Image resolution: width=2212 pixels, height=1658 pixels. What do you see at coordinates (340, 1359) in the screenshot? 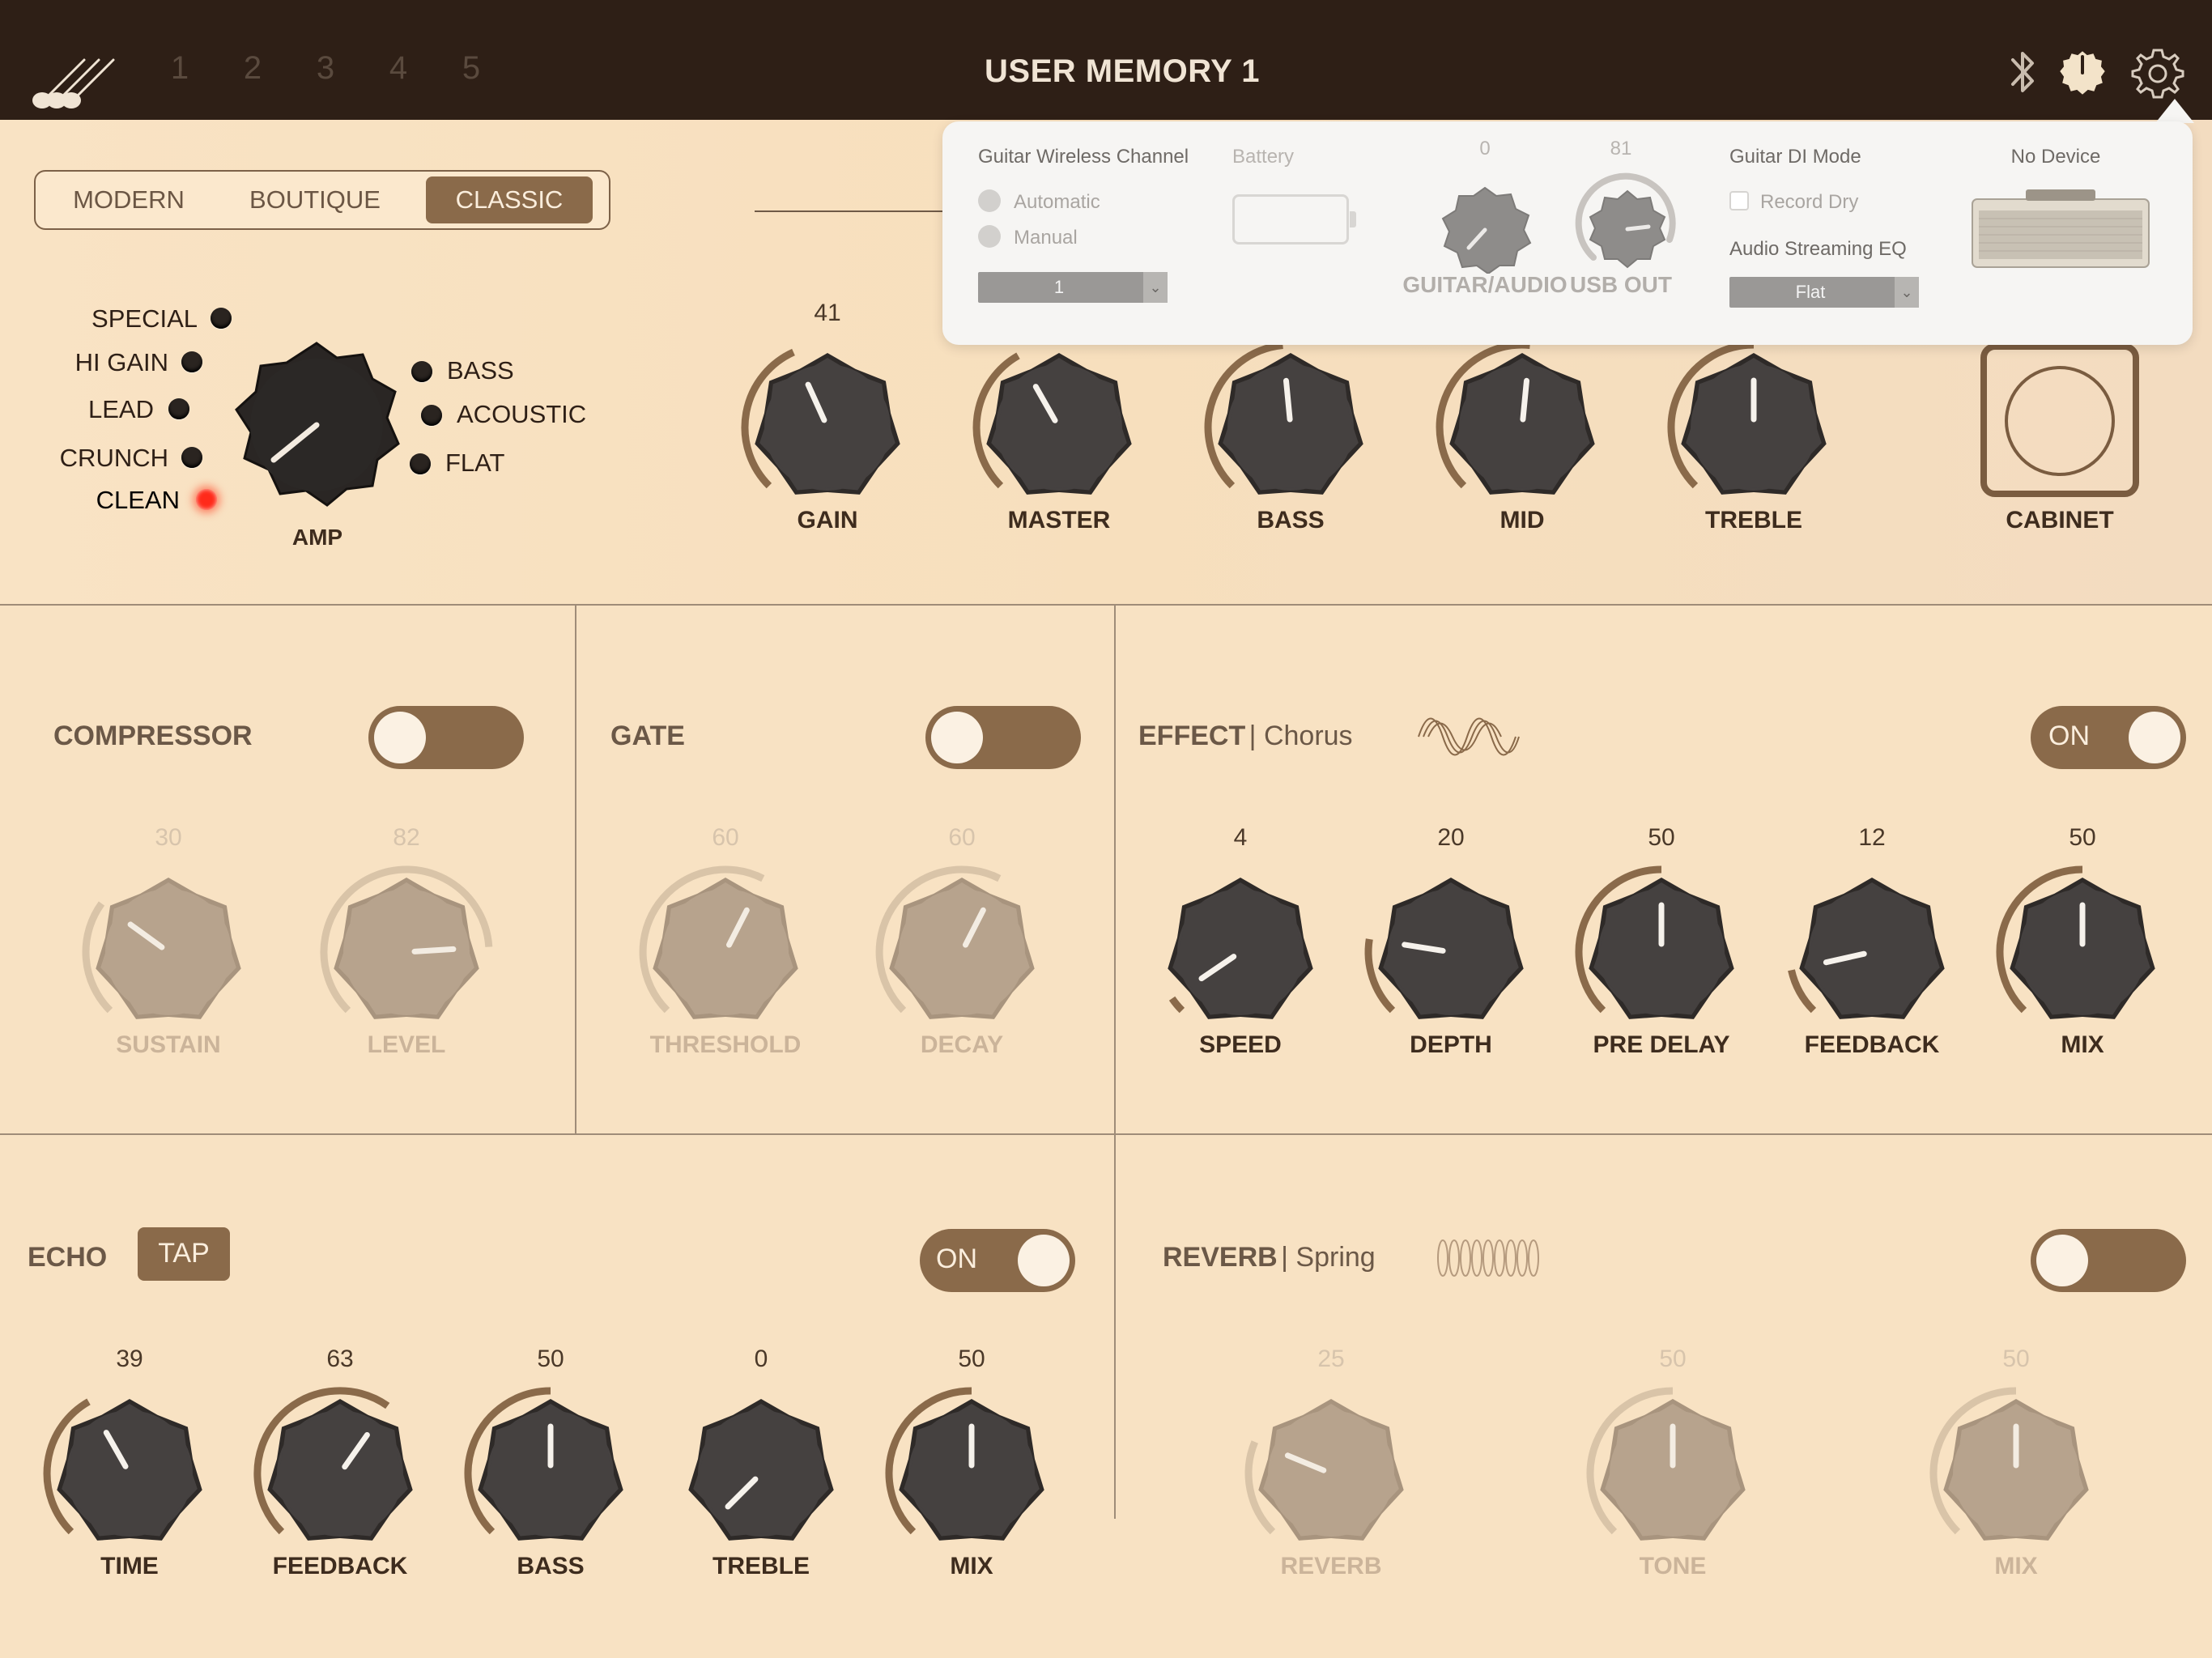
I see `echo-feedback-value: 63` at bounding box center [340, 1359].